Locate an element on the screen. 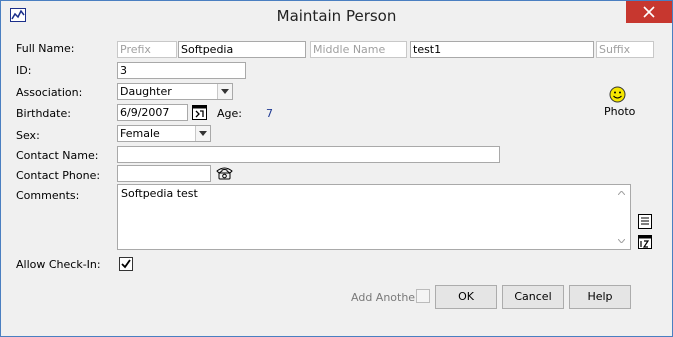  phone-icon is located at coordinates (224, 173).